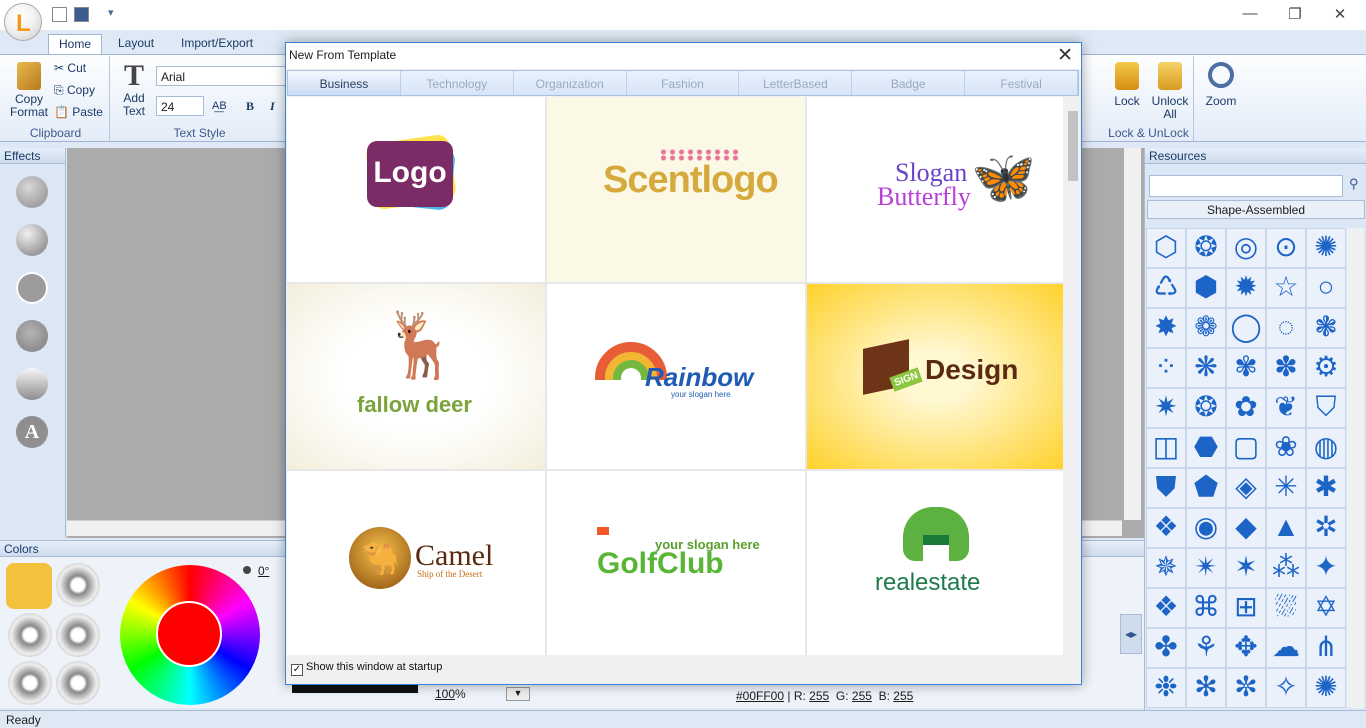  What do you see at coordinates (1246, 448) in the screenshot?
I see `shape-item: ▢` at bounding box center [1246, 448].